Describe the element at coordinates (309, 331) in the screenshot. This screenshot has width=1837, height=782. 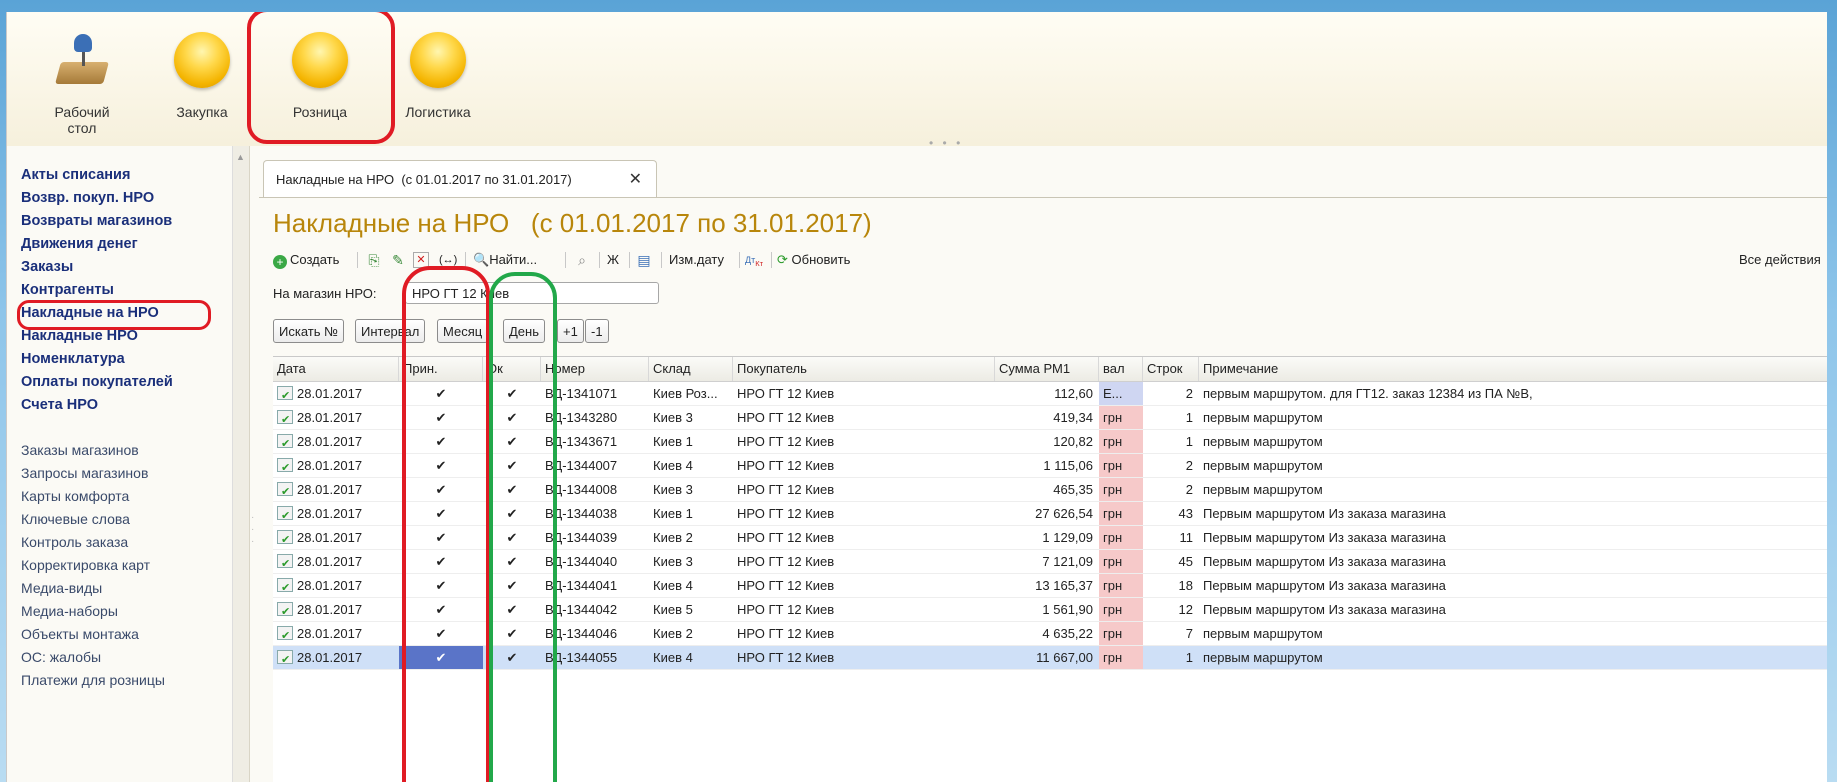
I see `search-number-button: Искать №` at that location.